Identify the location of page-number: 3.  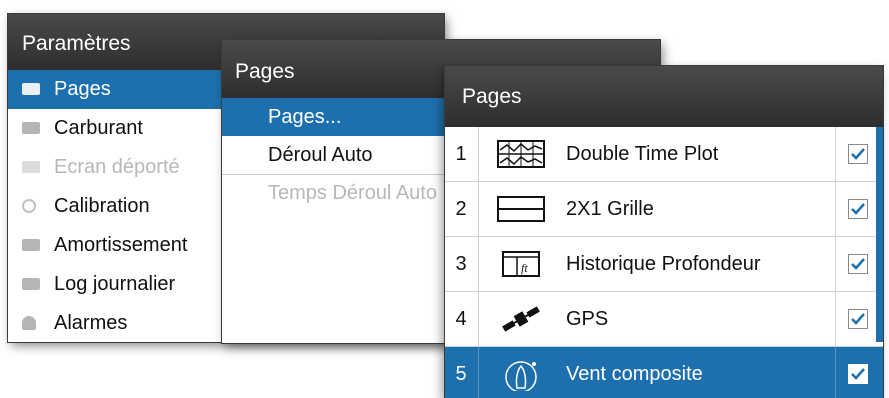
(461, 263).